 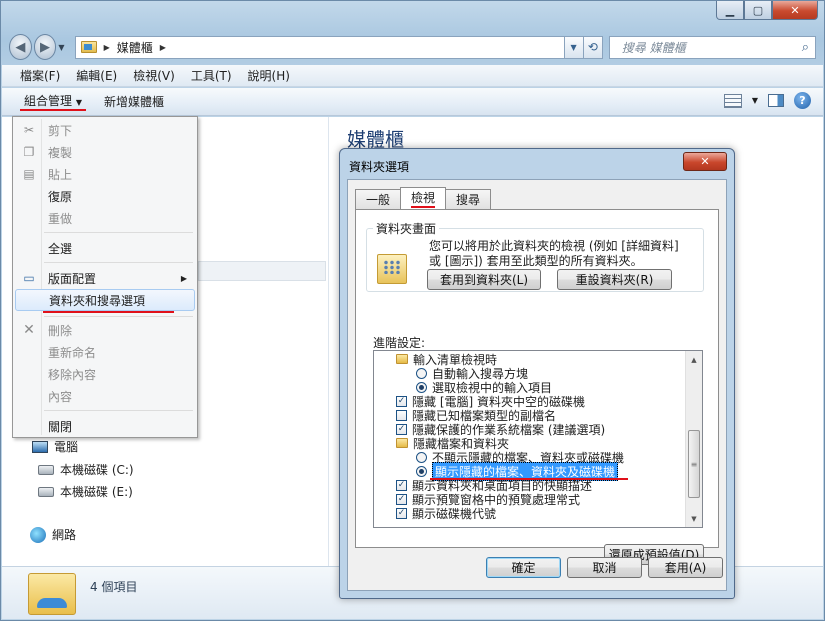 I want to click on dialog-close-button: ✕, so click(x=705, y=161).